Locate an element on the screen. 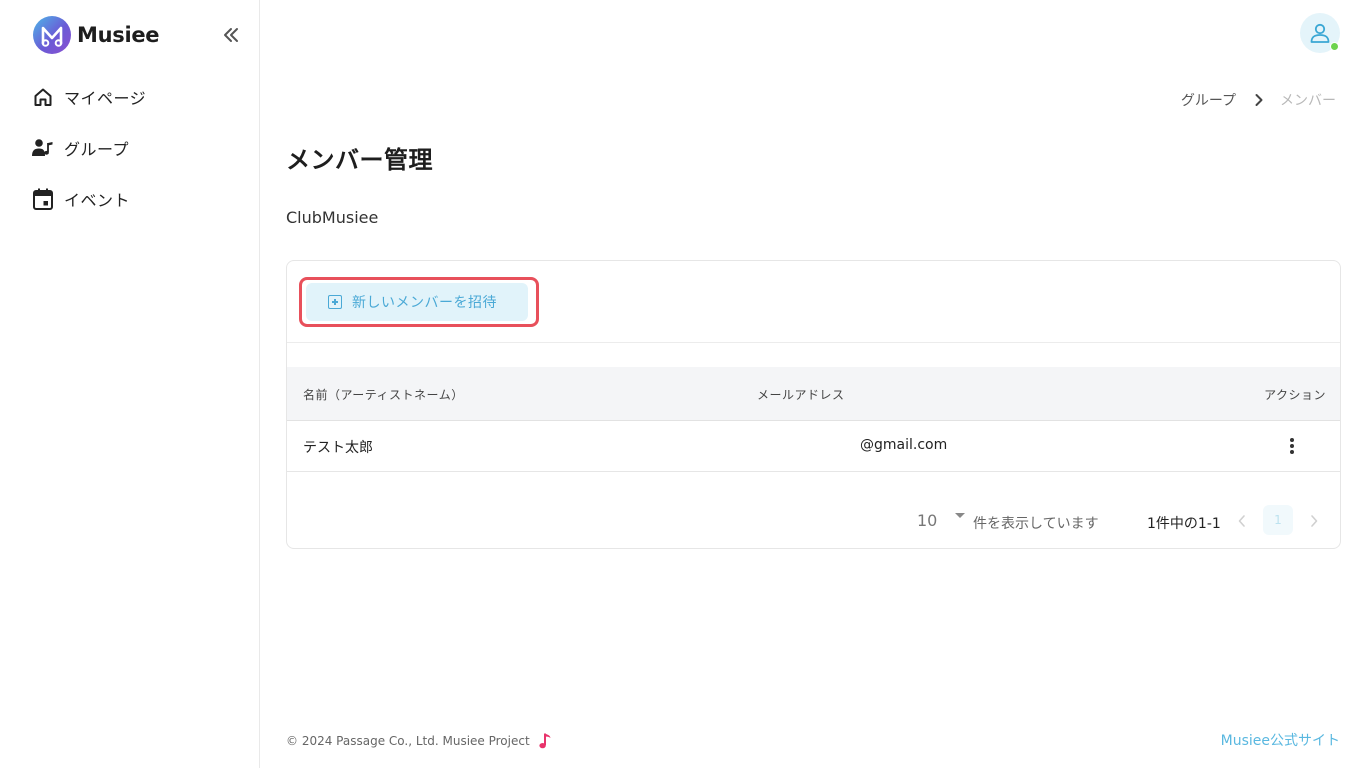 This screenshot has width=1366, height=768. invite-member-label: 新しいメンバーを招待 is located at coordinates (424, 302).